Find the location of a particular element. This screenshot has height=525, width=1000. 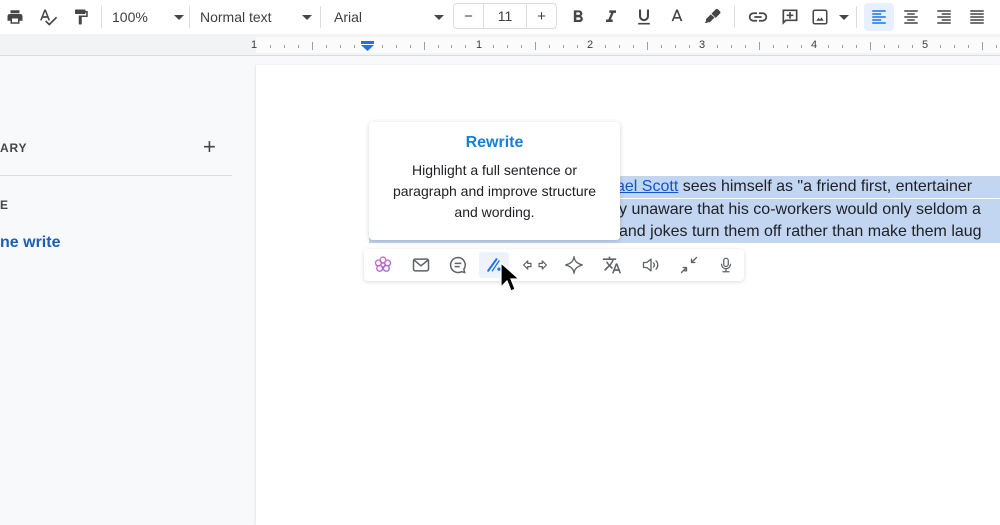

zoom-dropdown: 100% is located at coordinates (148, 17).